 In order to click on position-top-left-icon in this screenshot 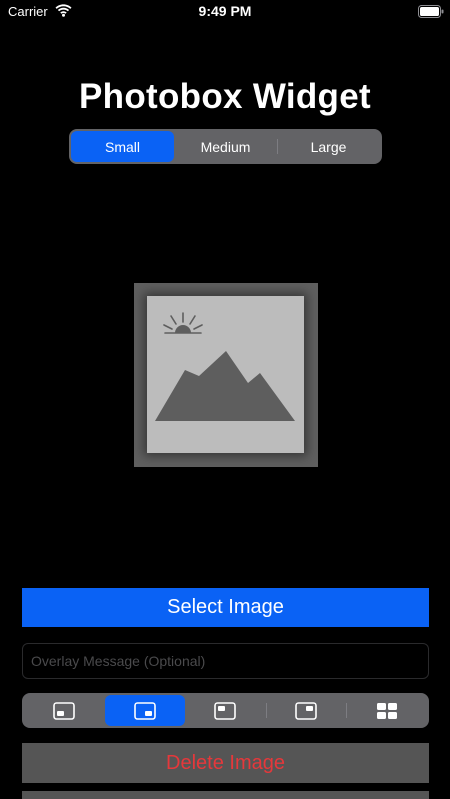, I will do `click(225, 710)`.